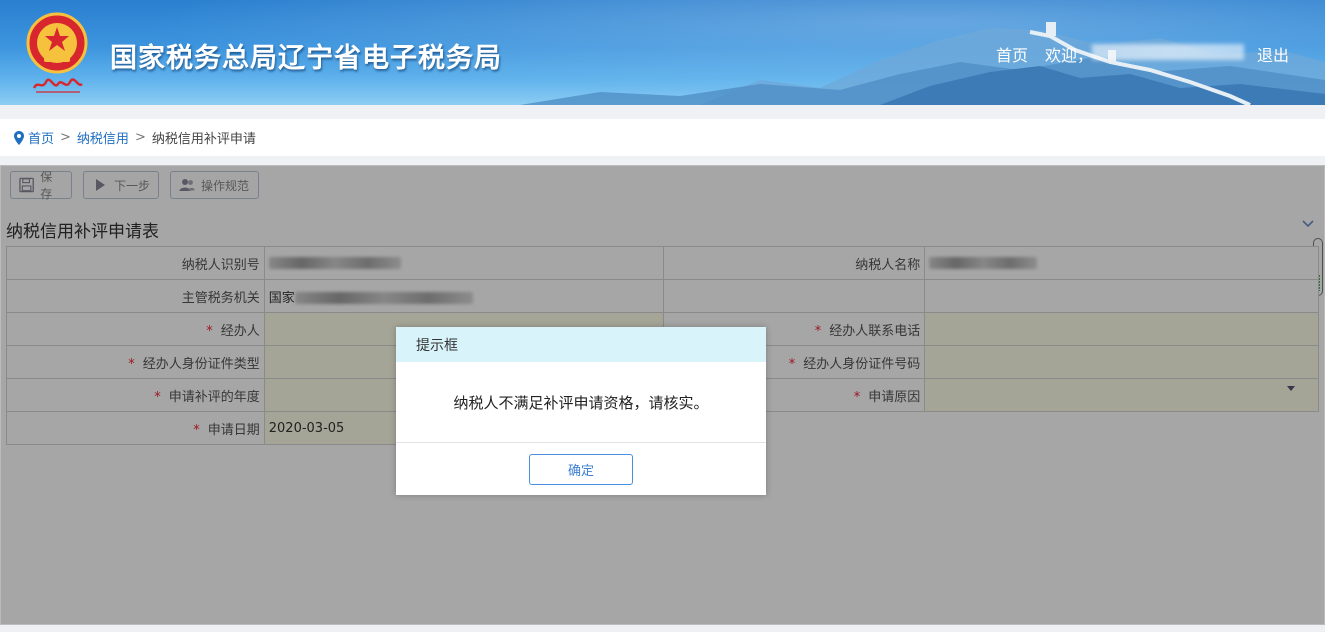  What do you see at coordinates (41, 137) in the screenshot?
I see `breadcrumb-home-link: 首页` at bounding box center [41, 137].